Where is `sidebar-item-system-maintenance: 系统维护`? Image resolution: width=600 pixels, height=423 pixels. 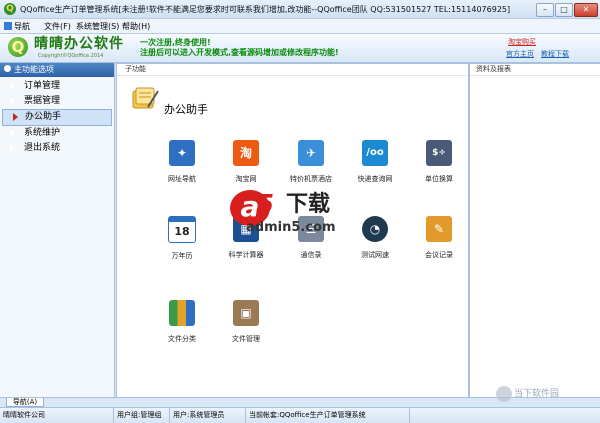
sidebar-item-system-maintenance: 系统维护 is located at coordinates (57, 133).